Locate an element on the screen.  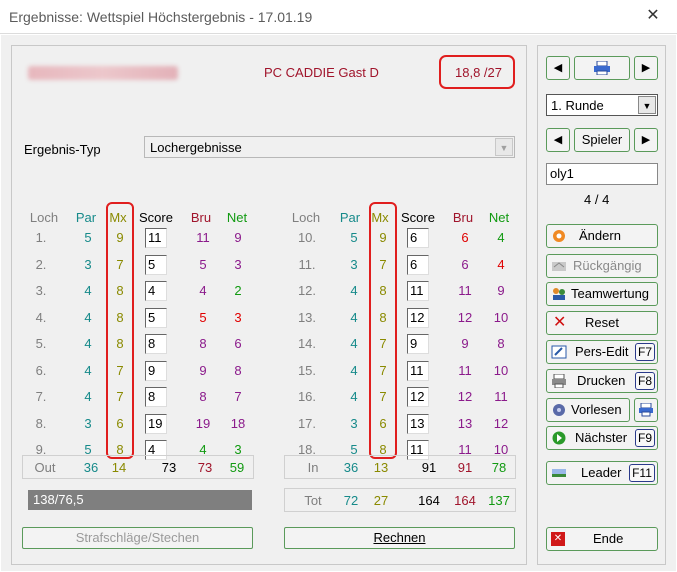
tot-mx: 27 is located at coordinates (381, 500).